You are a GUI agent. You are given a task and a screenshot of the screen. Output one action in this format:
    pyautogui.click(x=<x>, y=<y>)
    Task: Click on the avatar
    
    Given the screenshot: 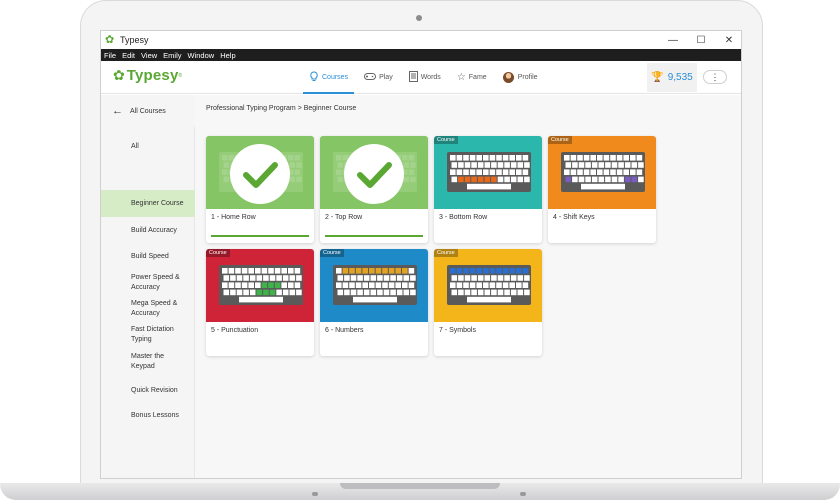 What is the action you would take?
    pyautogui.click(x=508, y=77)
    